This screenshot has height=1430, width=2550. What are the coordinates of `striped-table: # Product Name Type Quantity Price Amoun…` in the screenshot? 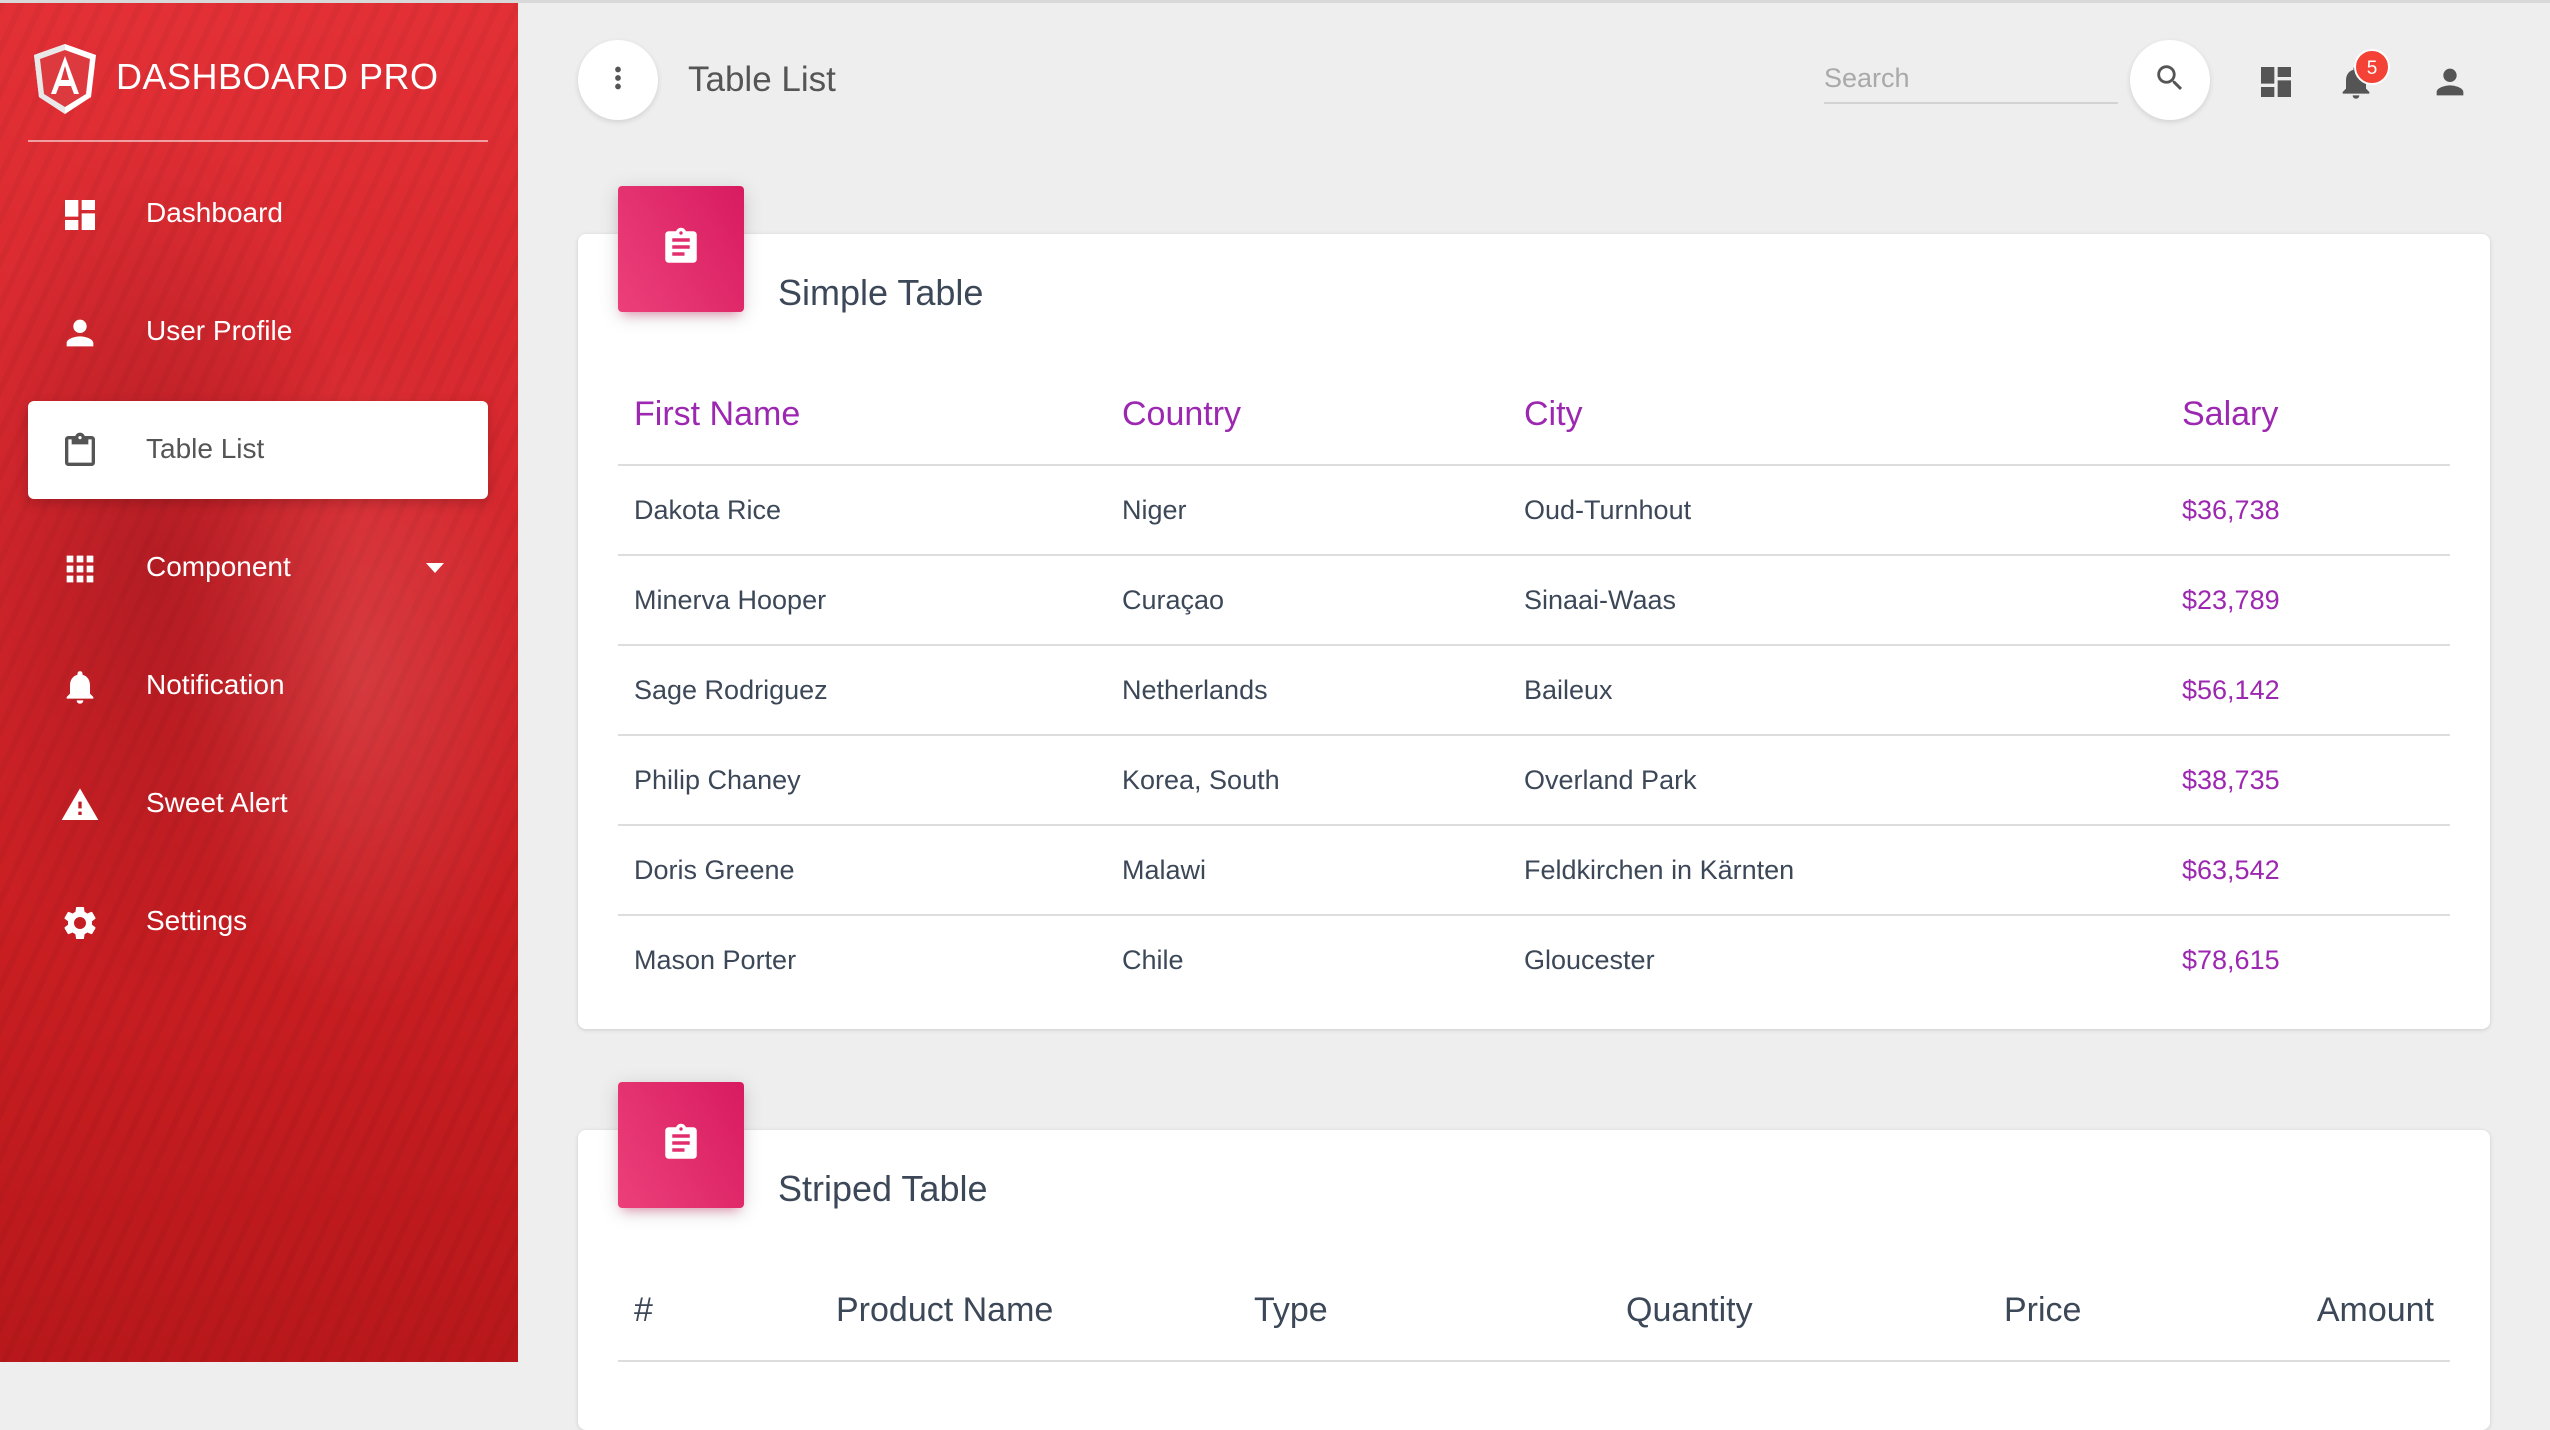 It's located at (1534, 1311).